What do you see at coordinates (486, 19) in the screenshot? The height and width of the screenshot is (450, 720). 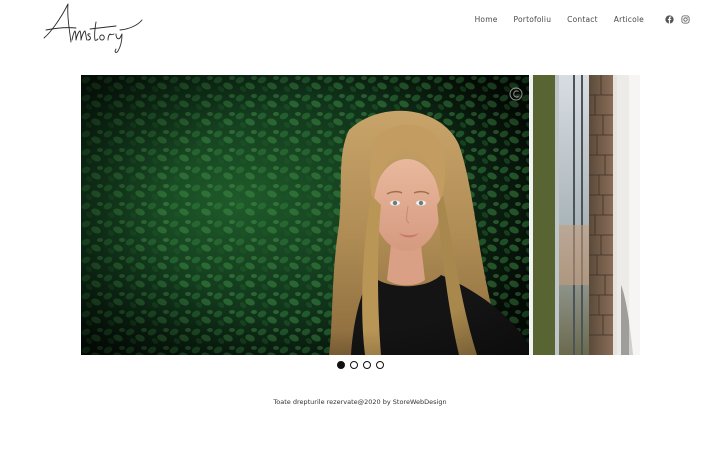 I see `nav-item-home: Home` at bounding box center [486, 19].